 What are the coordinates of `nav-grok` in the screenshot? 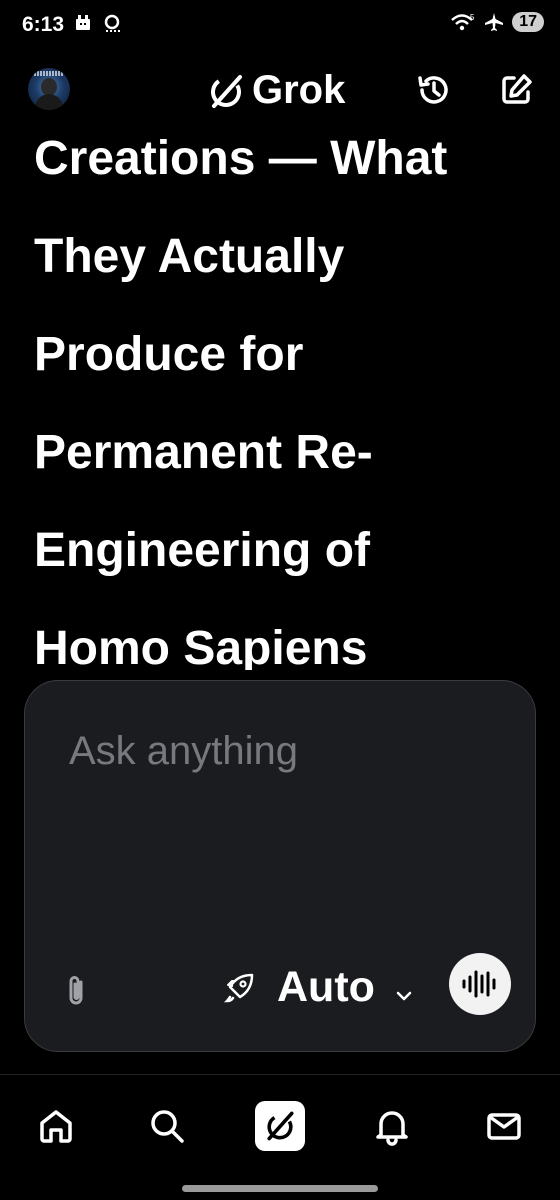 It's located at (280, 1126).